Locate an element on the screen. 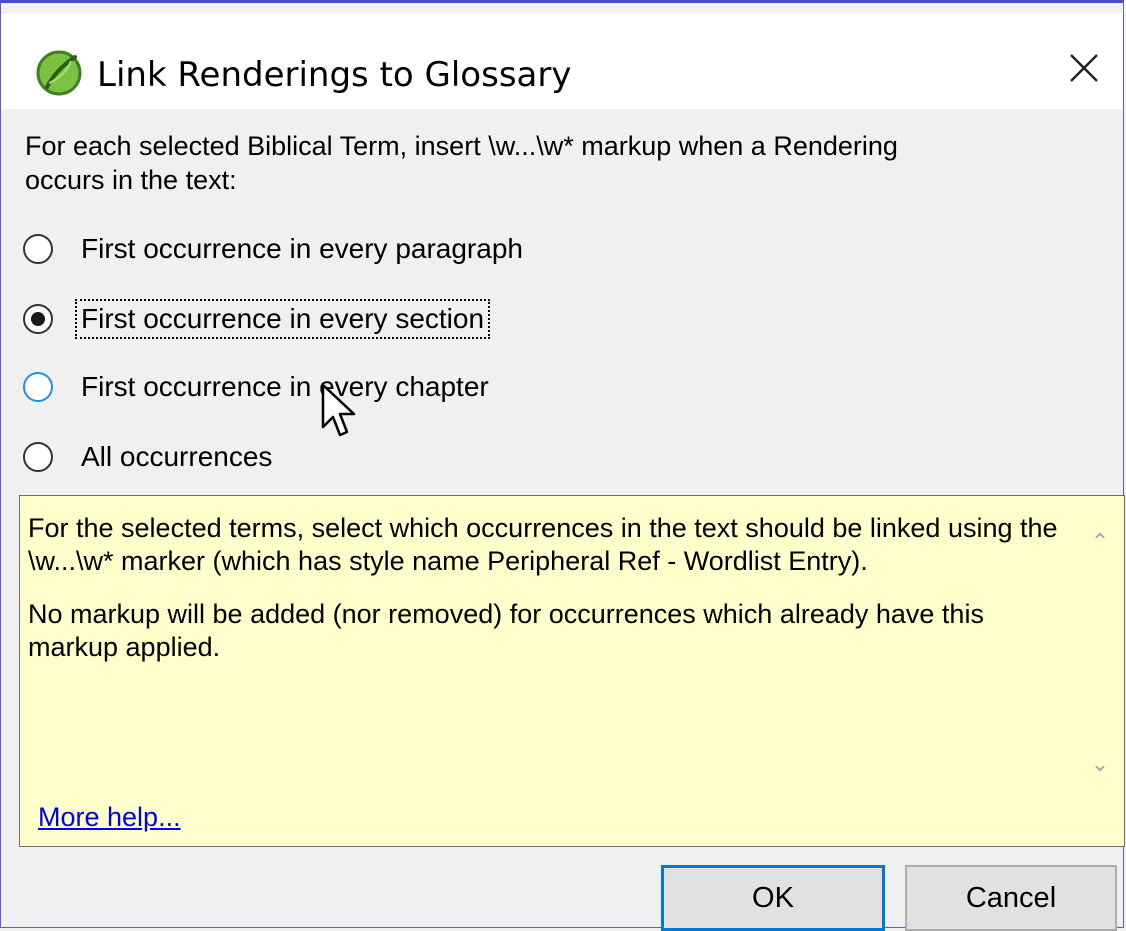  option-label: First occurrence in every paragraph is located at coordinates (302, 249).